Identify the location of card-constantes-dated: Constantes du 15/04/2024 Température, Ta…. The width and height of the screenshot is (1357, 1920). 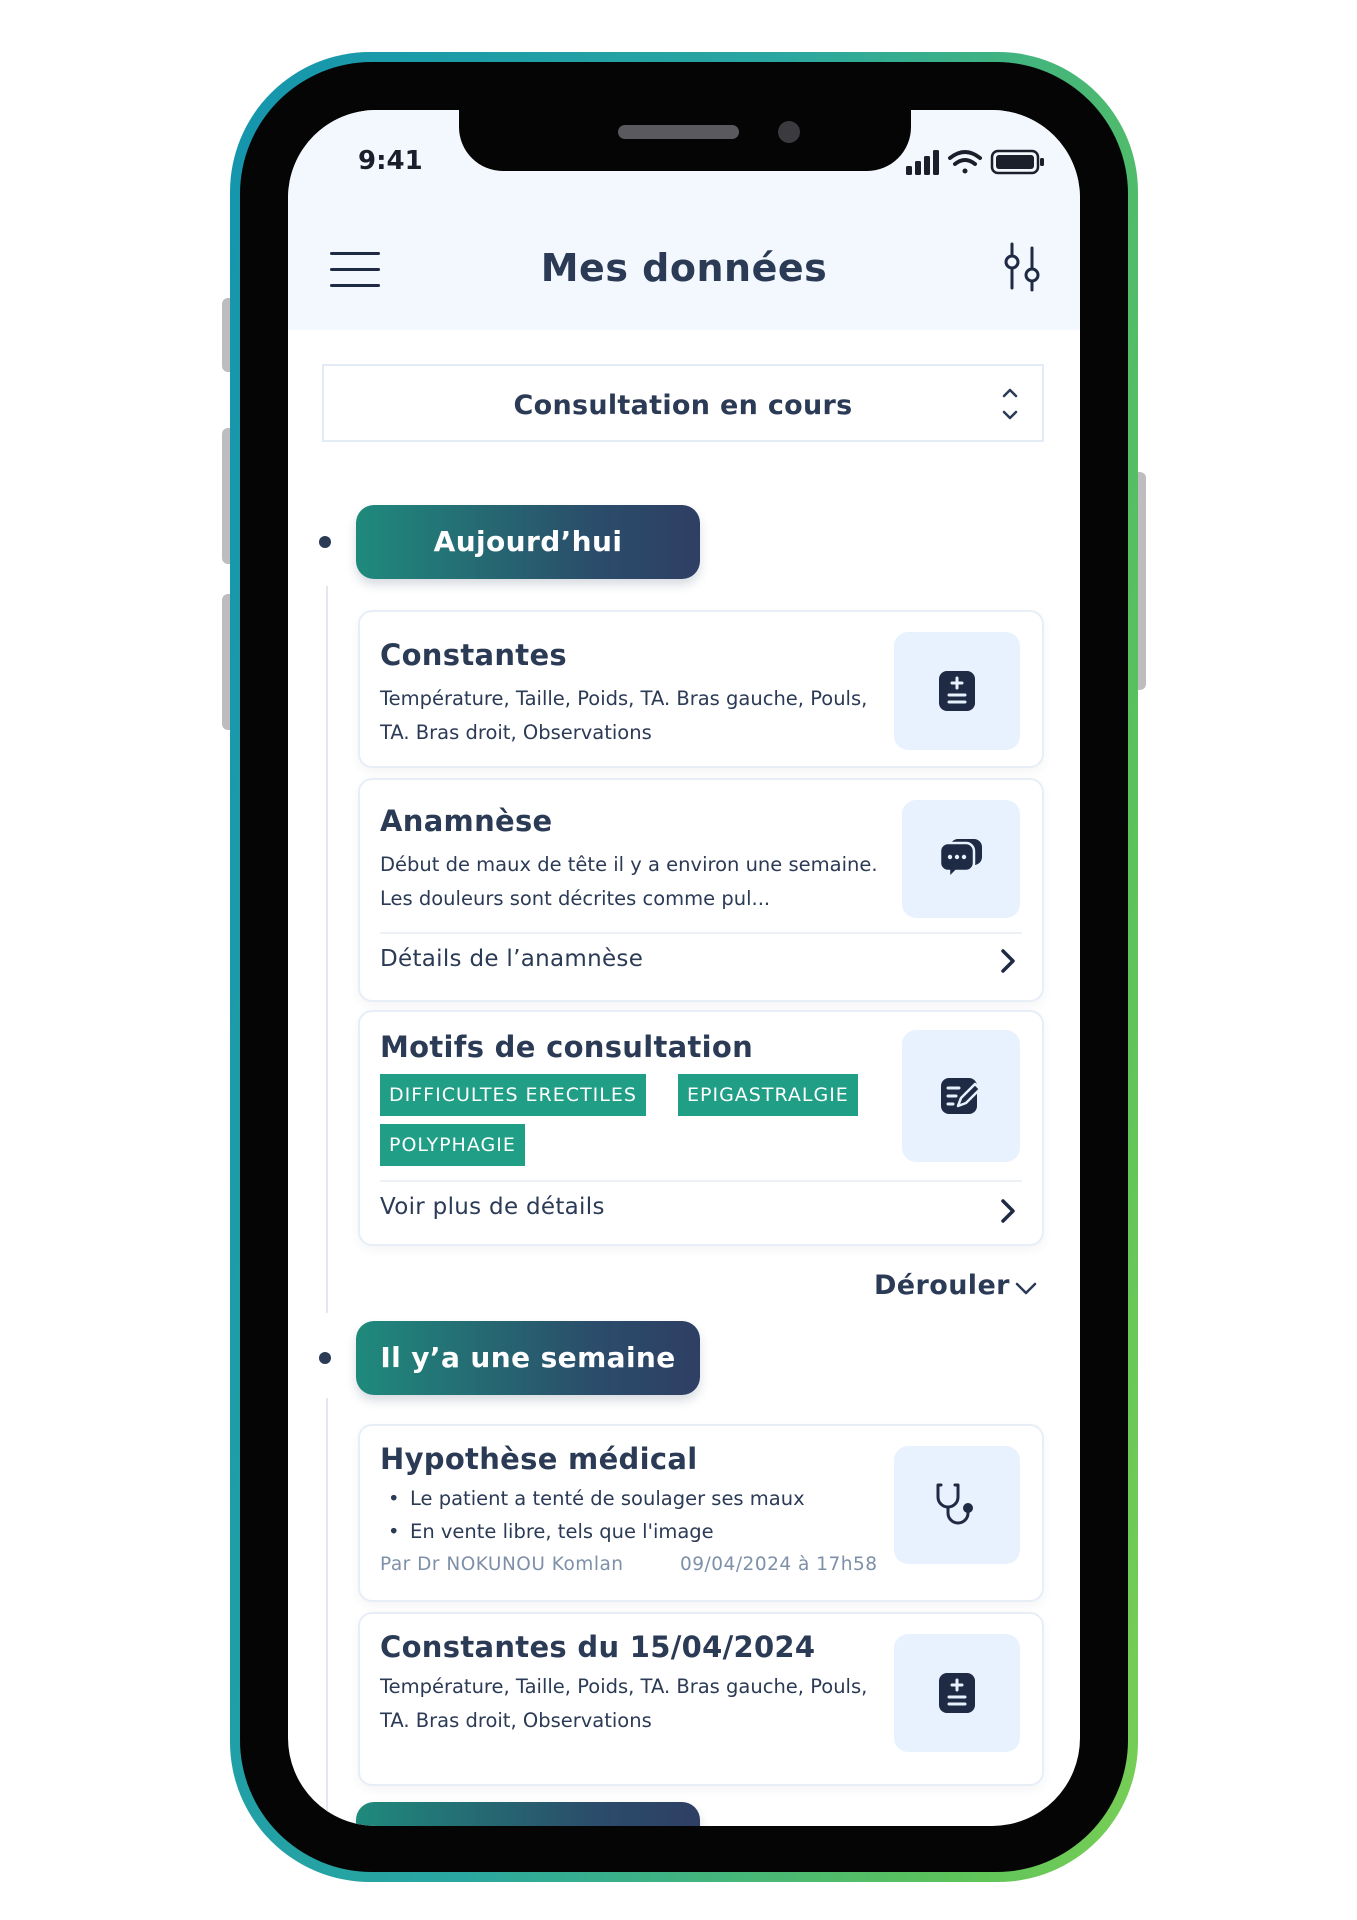
(701, 1699).